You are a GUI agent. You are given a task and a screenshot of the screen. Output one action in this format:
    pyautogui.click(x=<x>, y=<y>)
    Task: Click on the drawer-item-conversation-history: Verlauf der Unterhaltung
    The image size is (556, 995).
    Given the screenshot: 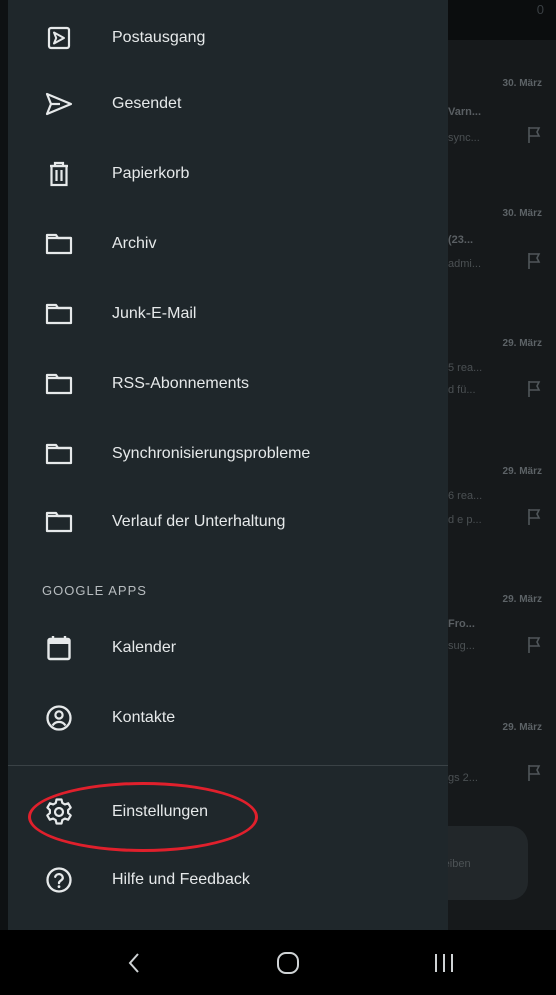 What is the action you would take?
    pyautogui.click(x=228, y=522)
    